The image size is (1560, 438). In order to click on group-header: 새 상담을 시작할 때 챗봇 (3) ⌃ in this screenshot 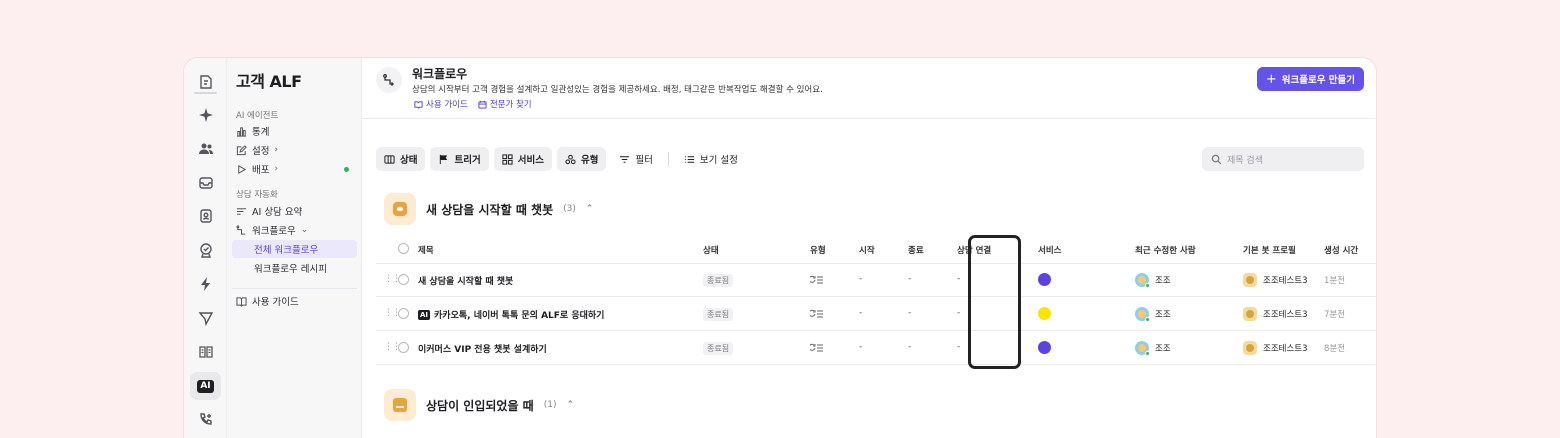, I will do `click(488, 209)`.